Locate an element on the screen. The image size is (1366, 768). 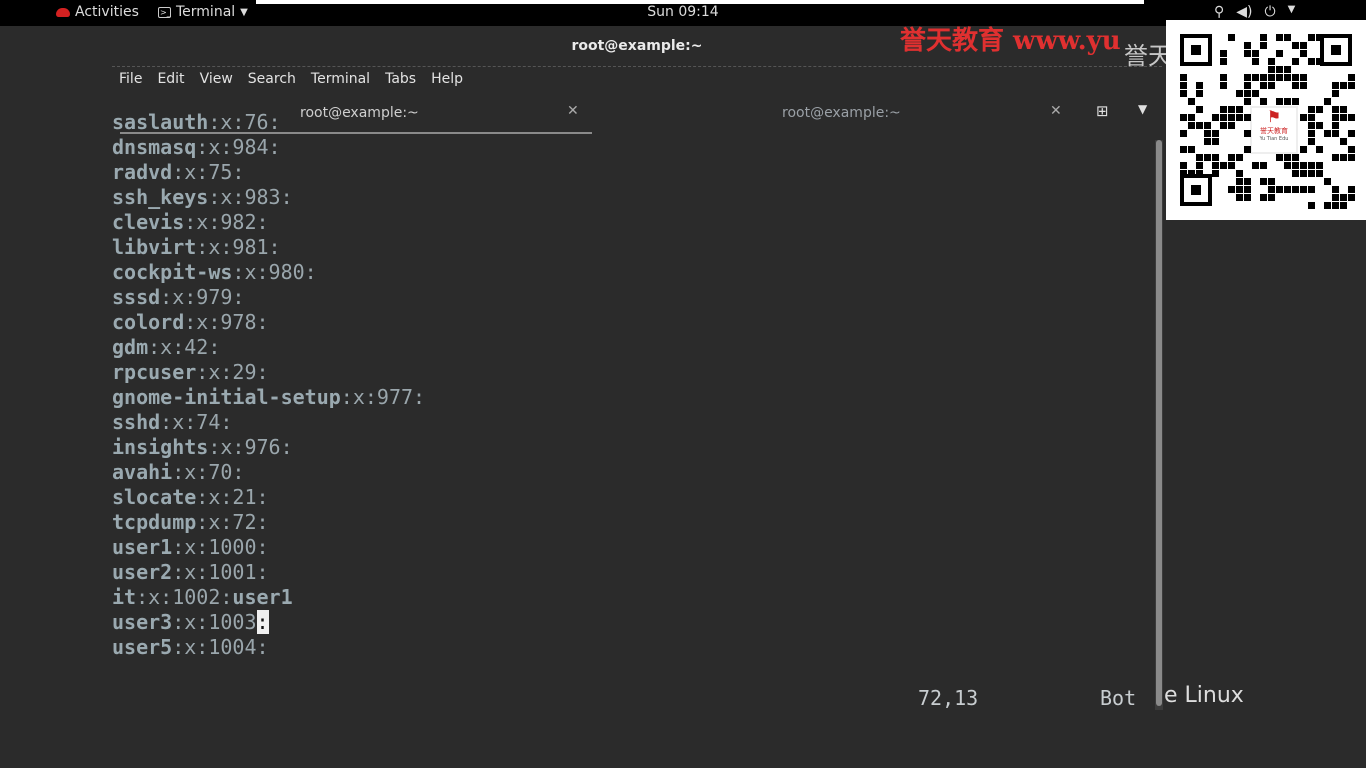
menu-view: View is located at coordinates (217, 80).